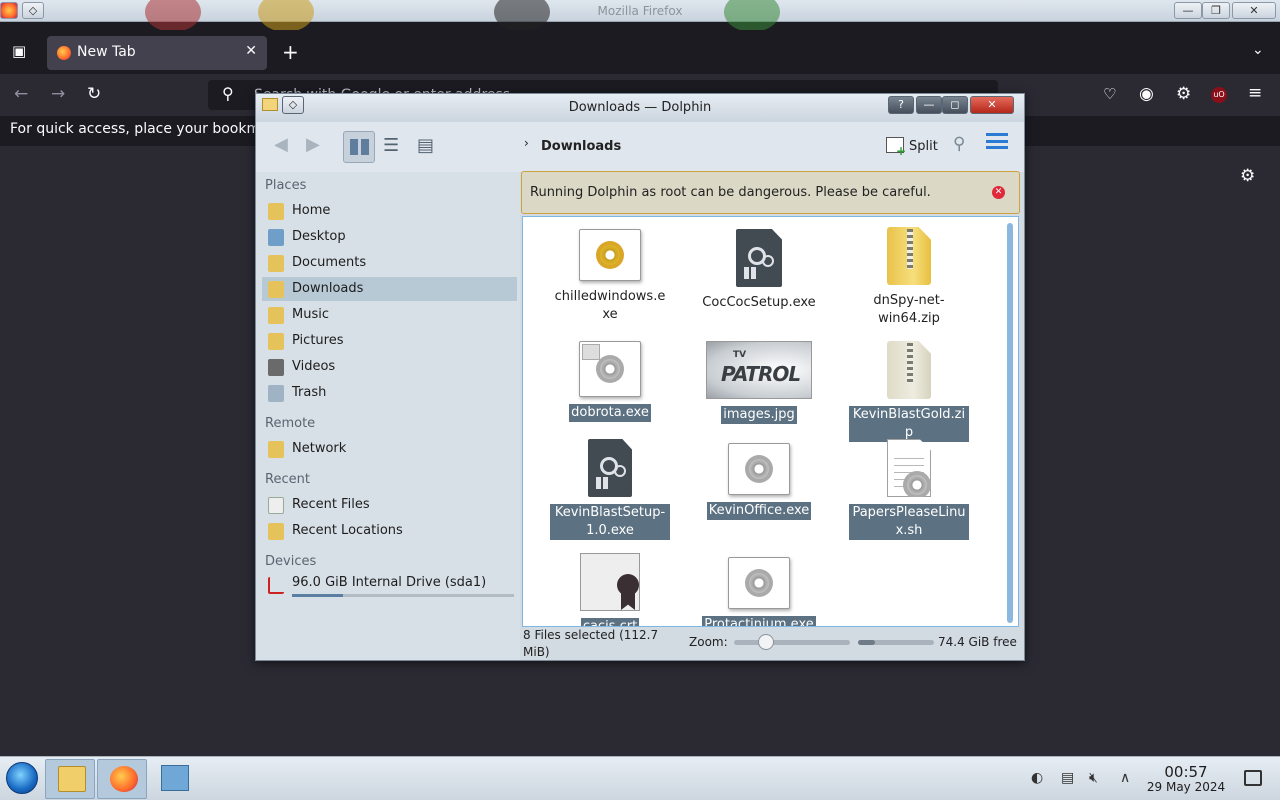 The height and width of the screenshot is (800, 1280). I want to click on selection-summary: 8 Files selected (112.7 MiB), so click(591, 643).